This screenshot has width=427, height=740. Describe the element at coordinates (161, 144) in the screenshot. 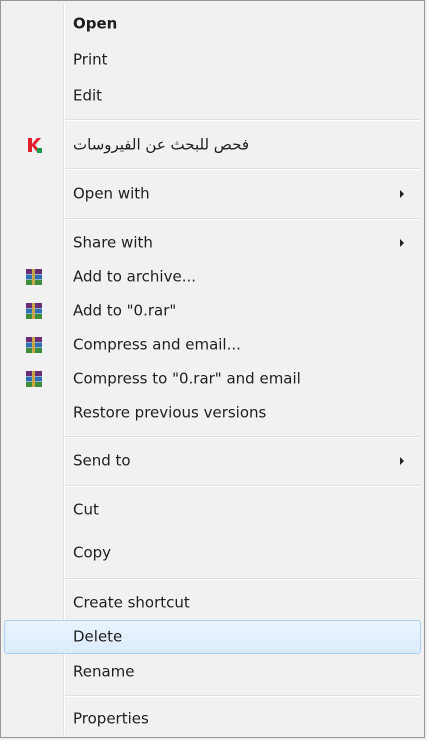

I see `menu-item-label: فحص للبحث عن الفيروسات` at that location.